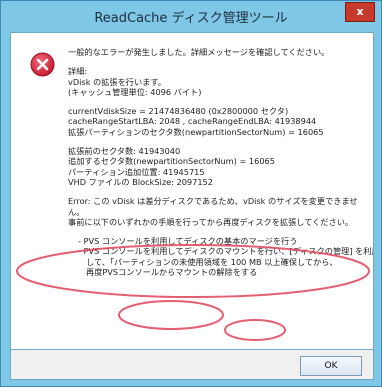 The image size is (382, 387). What do you see at coordinates (255, 330) in the screenshot?
I see `annotation-ellipse-unmount` at bounding box center [255, 330].